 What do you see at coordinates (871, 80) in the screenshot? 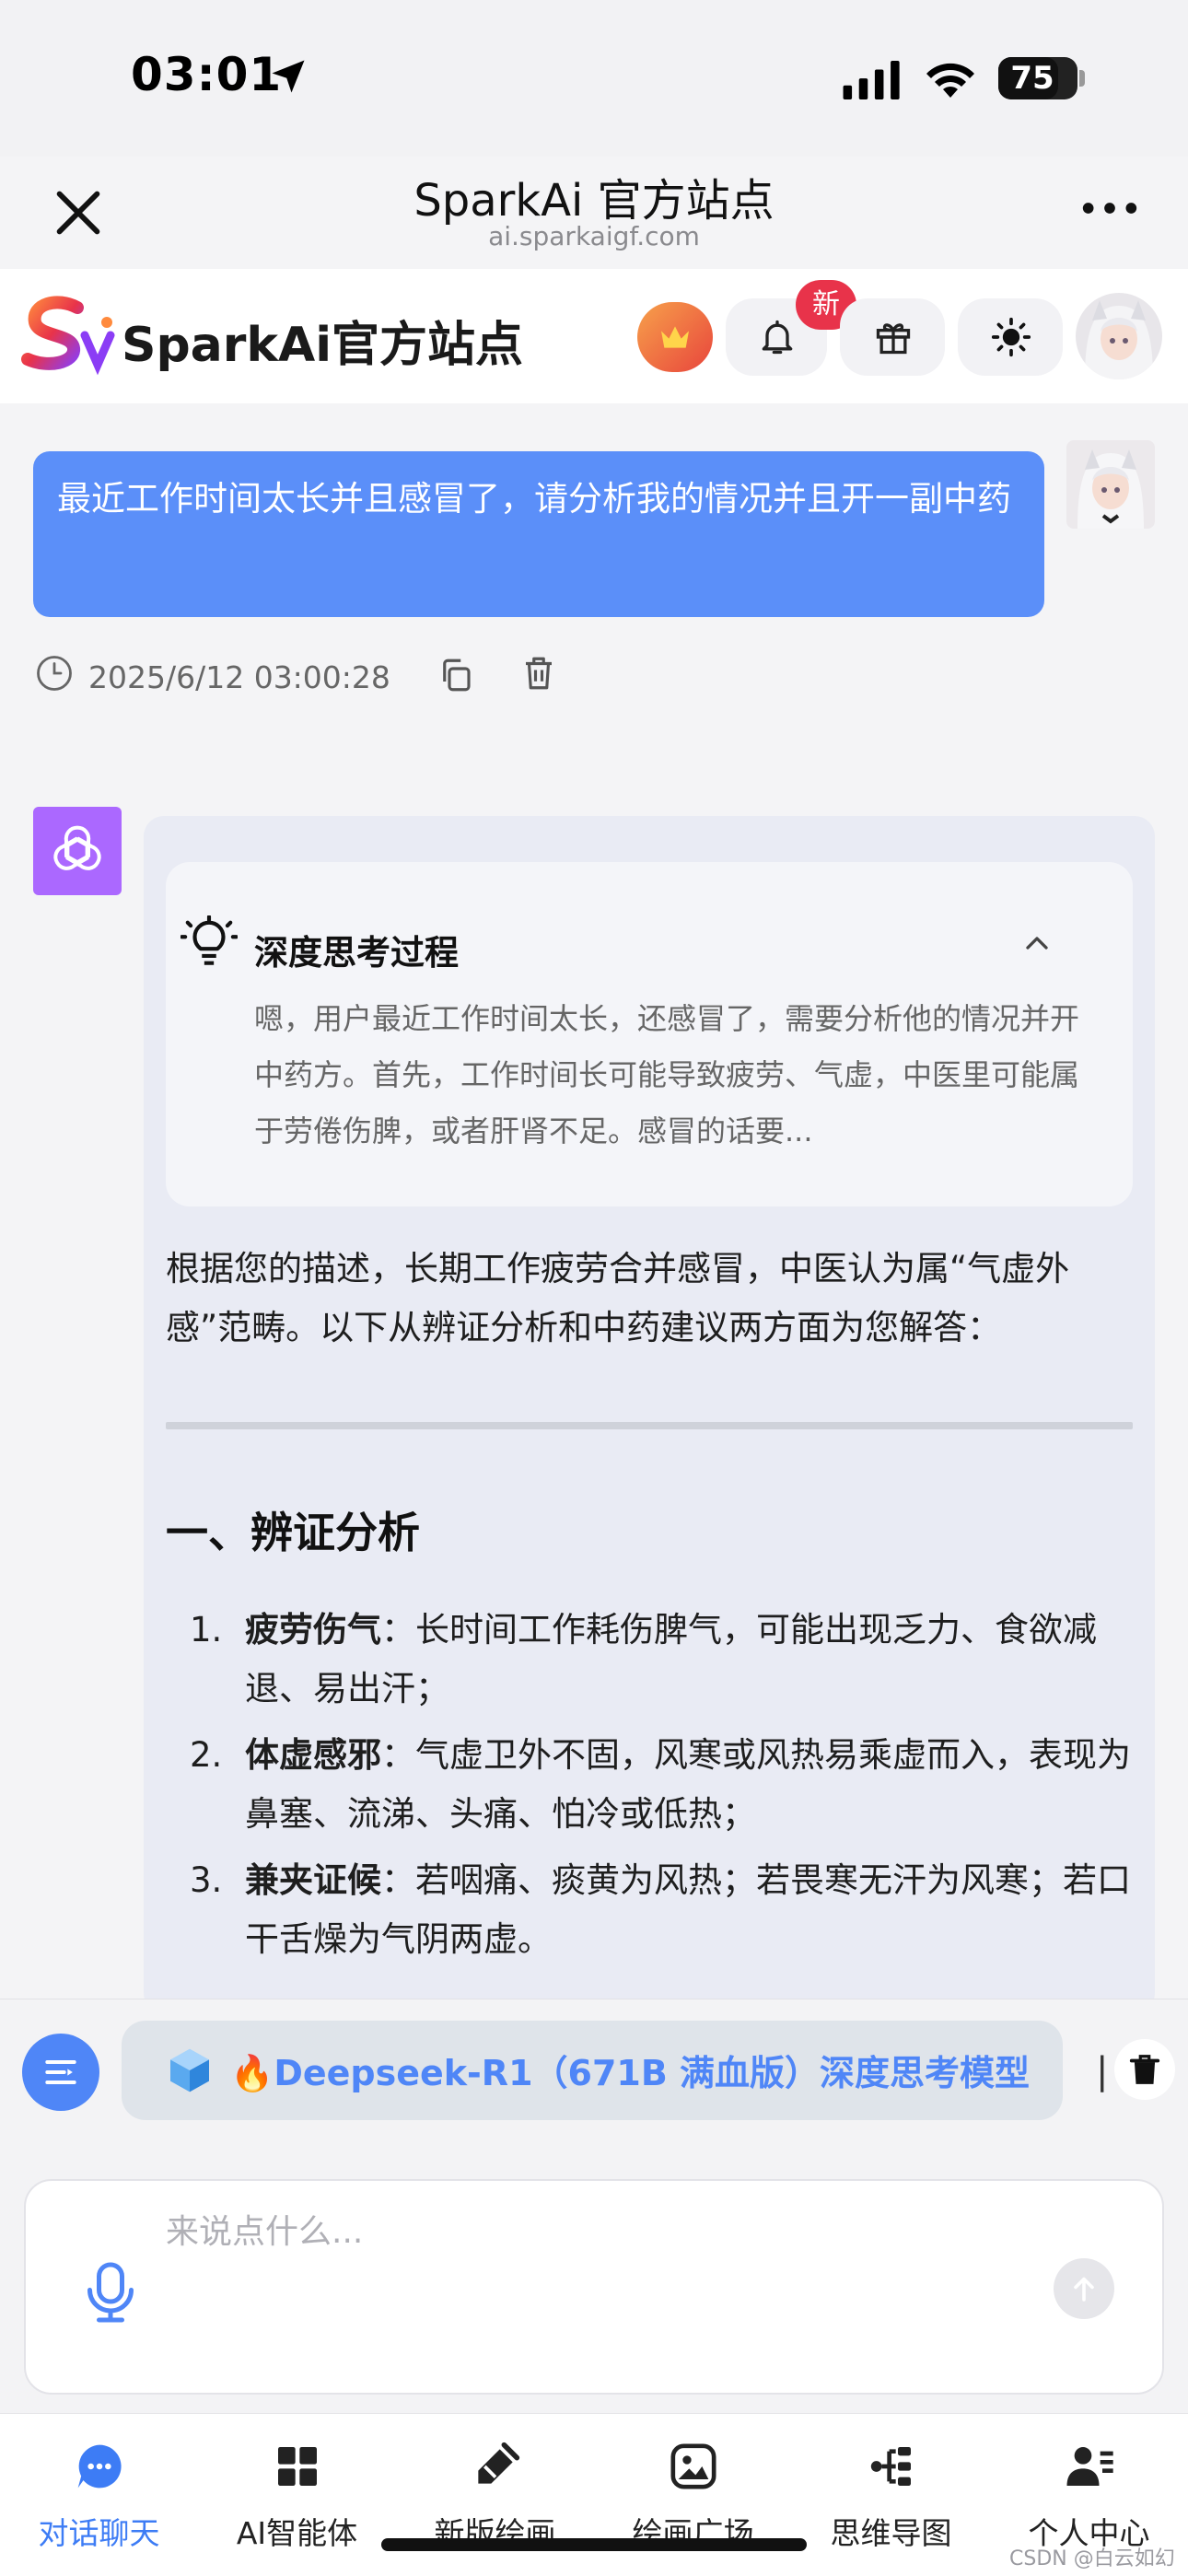
I see `cellular-signal-icon` at bounding box center [871, 80].